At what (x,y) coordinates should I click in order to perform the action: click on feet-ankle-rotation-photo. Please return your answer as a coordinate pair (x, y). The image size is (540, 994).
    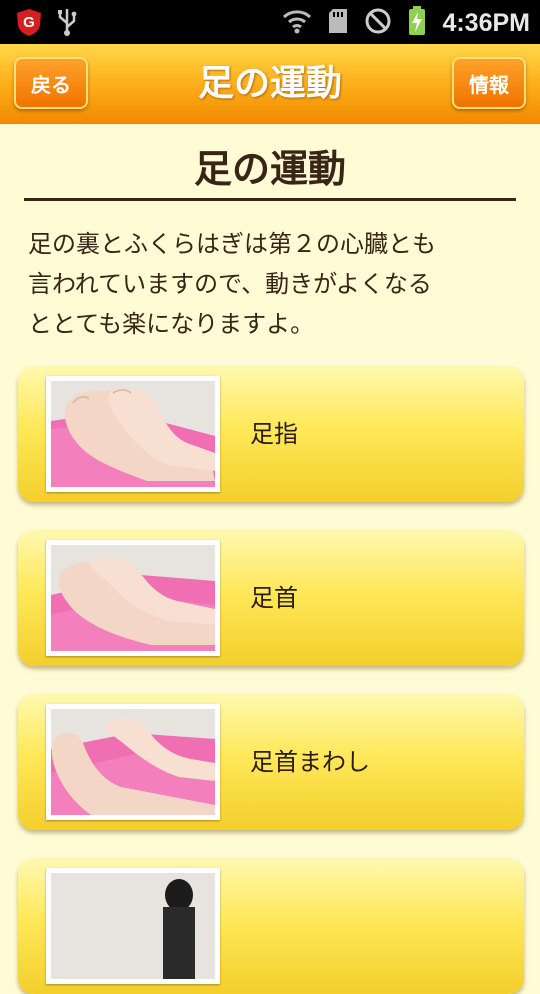
    Looking at the image, I should click on (133, 762).